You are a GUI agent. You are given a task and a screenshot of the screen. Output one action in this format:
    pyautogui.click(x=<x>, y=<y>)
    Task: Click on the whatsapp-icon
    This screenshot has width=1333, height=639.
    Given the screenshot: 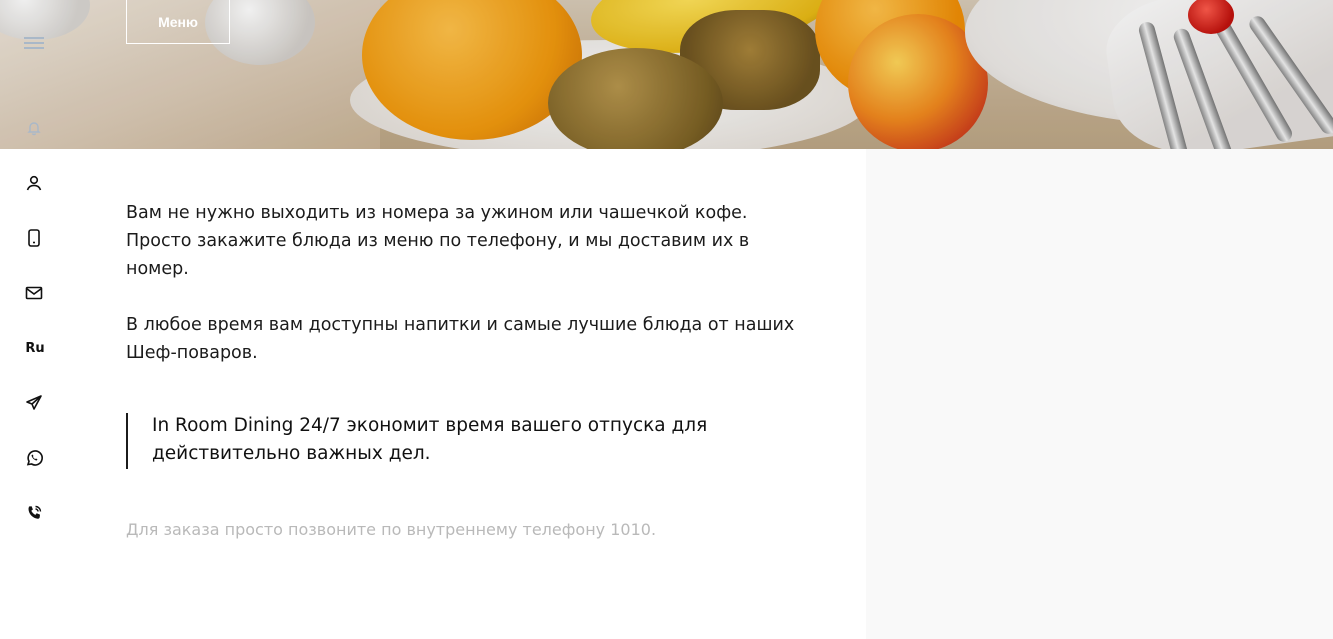 What is the action you would take?
    pyautogui.click(x=34, y=458)
    